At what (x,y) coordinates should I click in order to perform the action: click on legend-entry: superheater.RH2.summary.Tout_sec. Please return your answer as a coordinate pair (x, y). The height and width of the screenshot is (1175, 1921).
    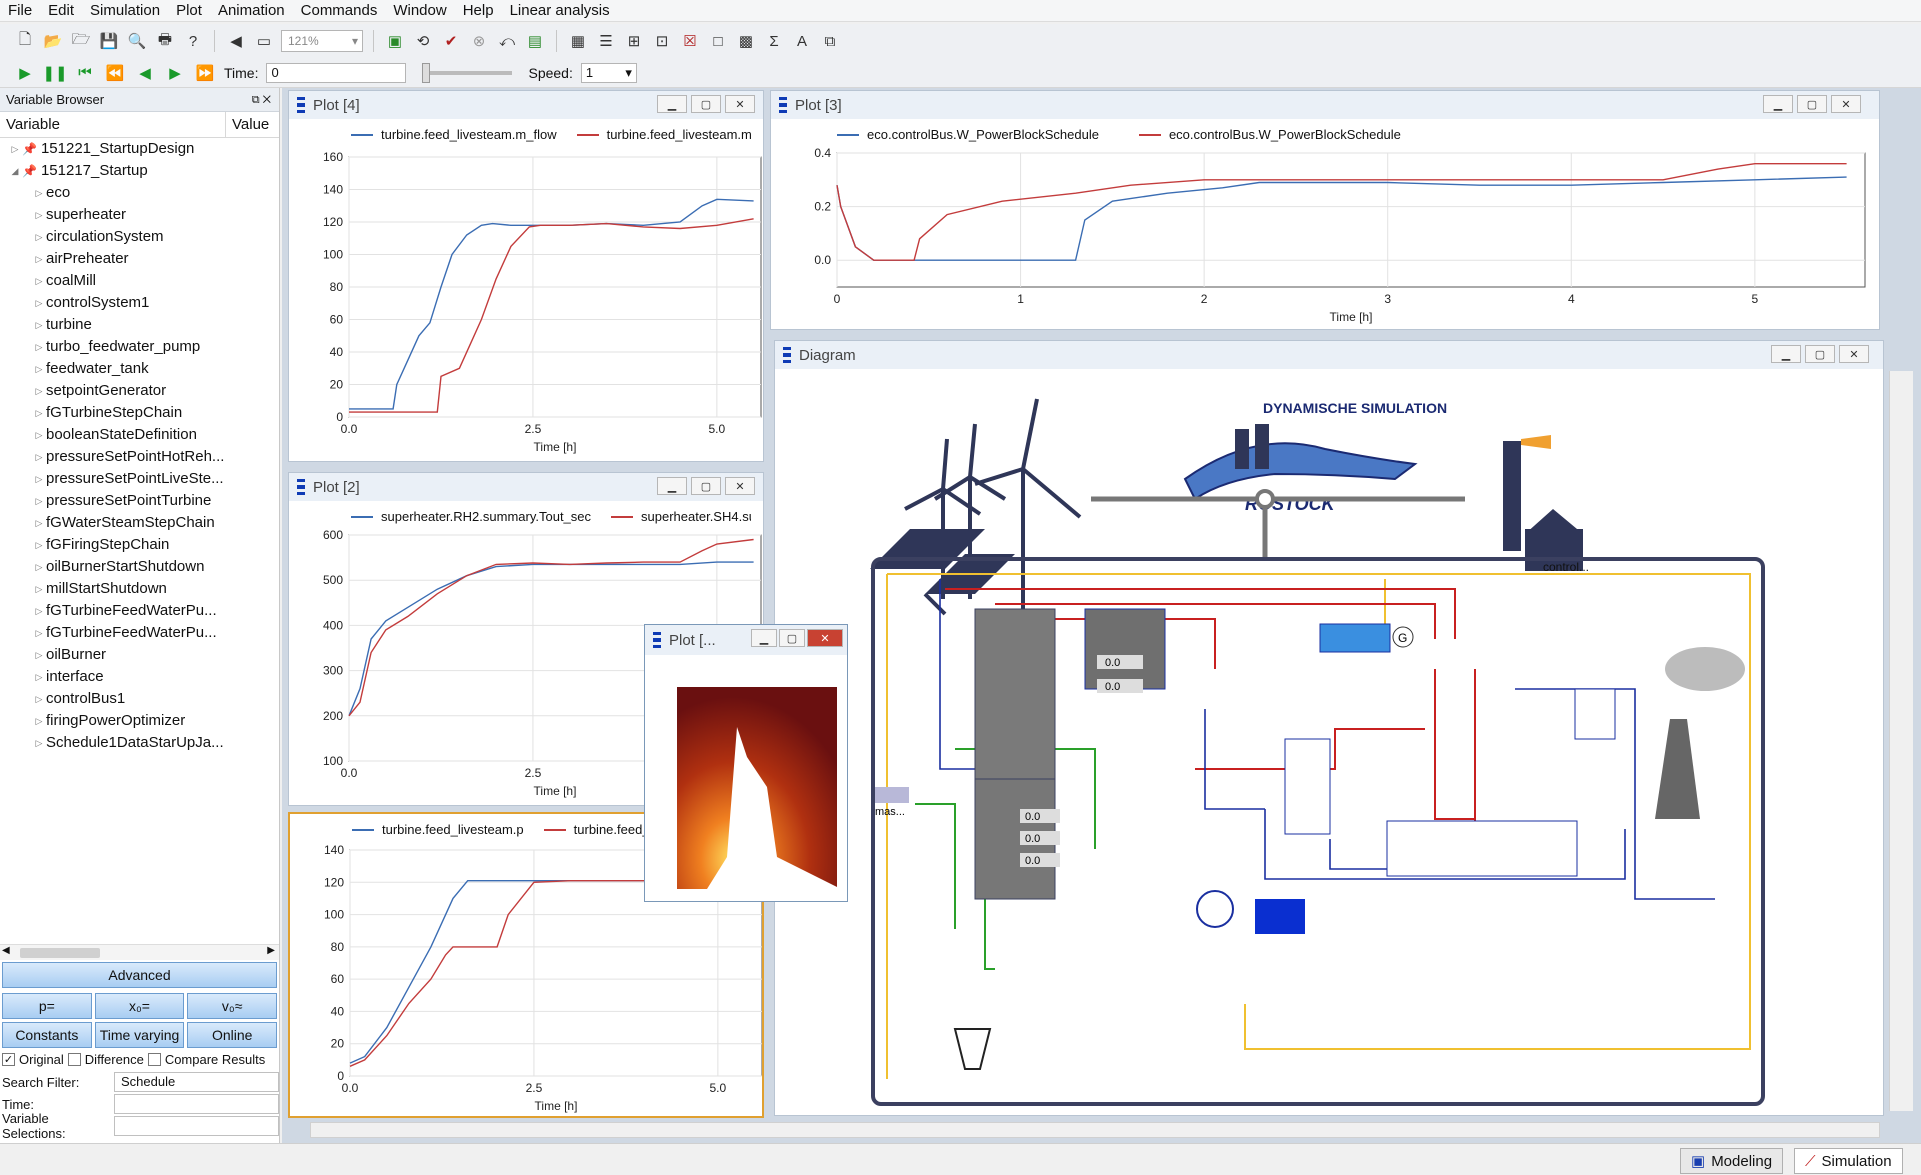
    Looking at the image, I should click on (471, 516).